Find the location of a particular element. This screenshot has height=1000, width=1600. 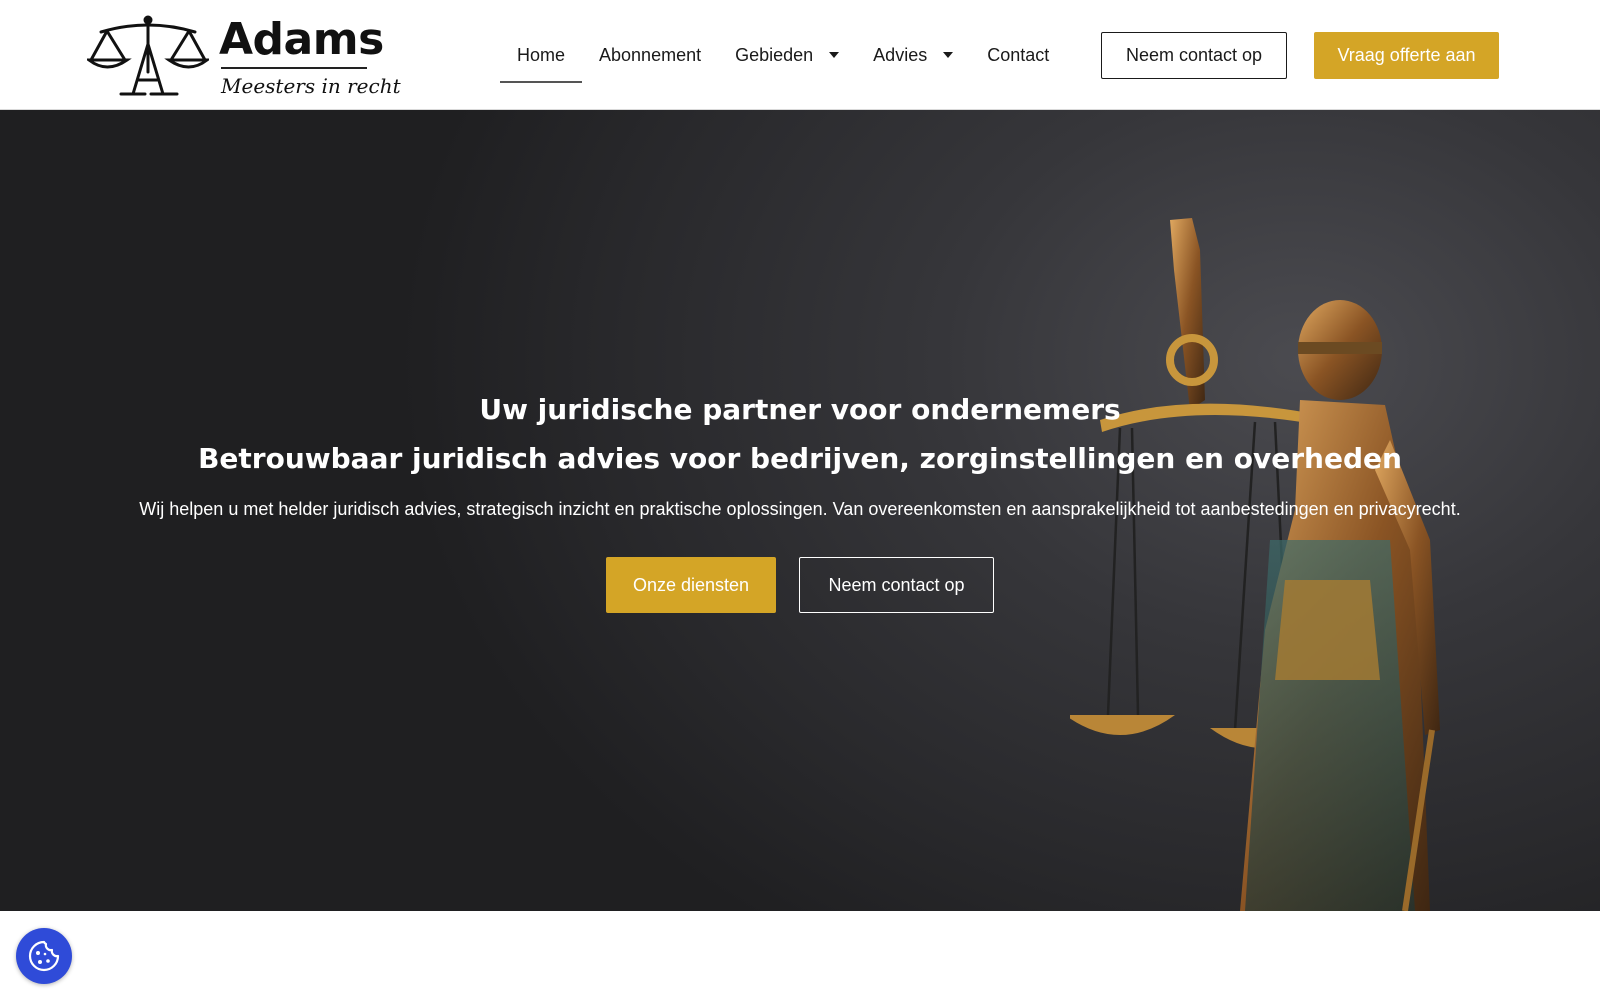

logo-name: Adams is located at coordinates (301, 39).